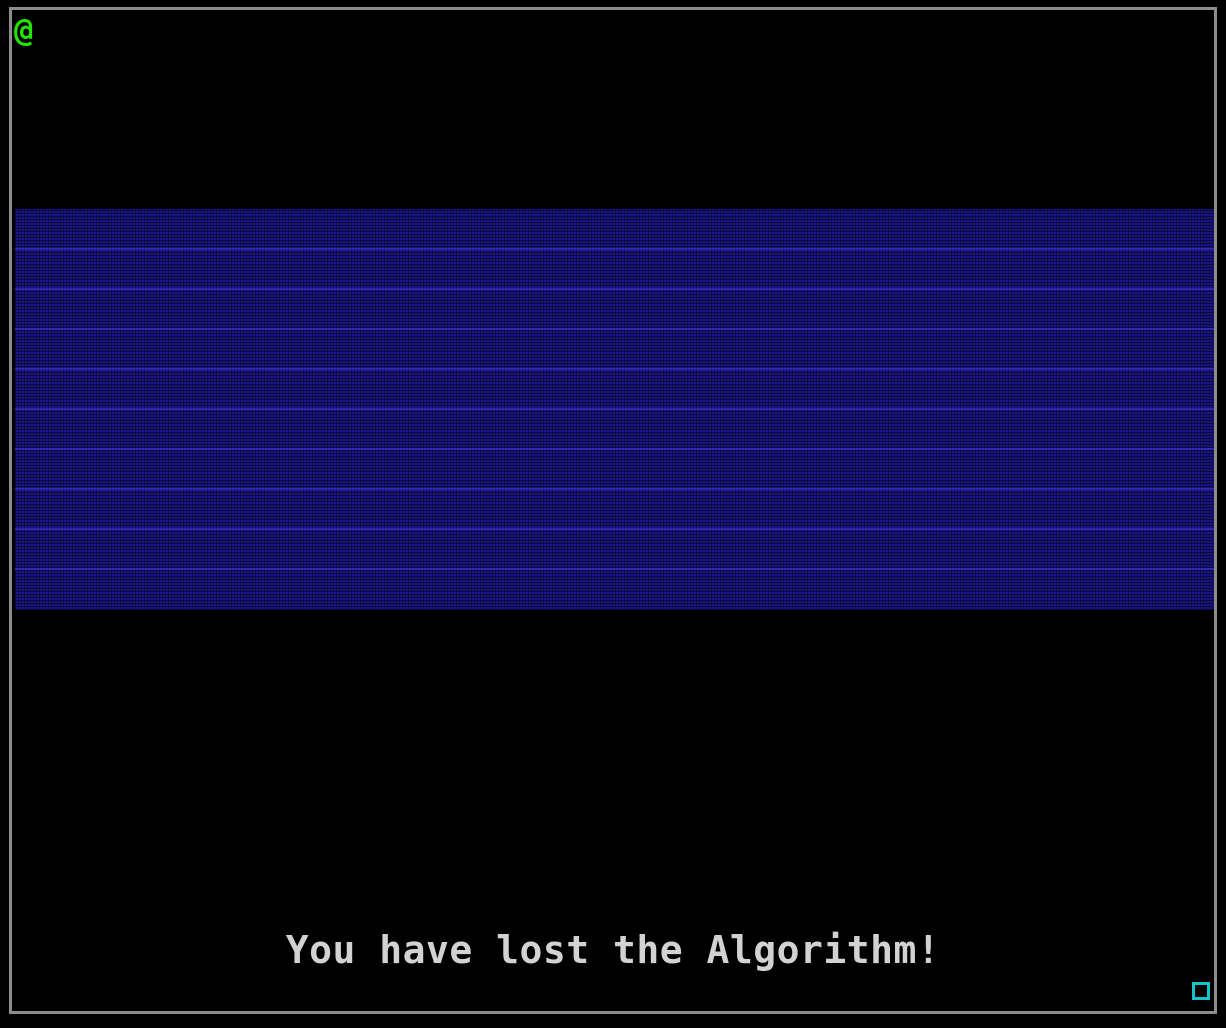 The width and height of the screenshot is (1226, 1028). What do you see at coordinates (1201, 991) in the screenshot?
I see `exit-square-icon` at bounding box center [1201, 991].